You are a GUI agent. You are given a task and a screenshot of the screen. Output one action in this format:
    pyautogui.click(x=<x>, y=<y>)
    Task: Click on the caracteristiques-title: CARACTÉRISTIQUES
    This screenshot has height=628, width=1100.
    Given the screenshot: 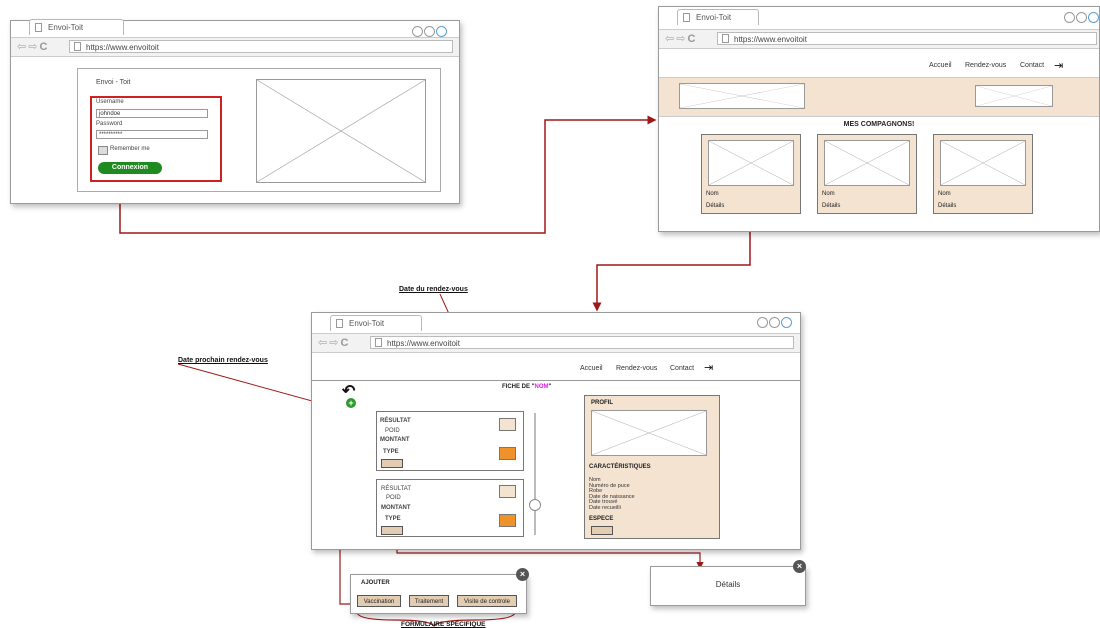 What is the action you would take?
    pyautogui.click(x=620, y=467)
    